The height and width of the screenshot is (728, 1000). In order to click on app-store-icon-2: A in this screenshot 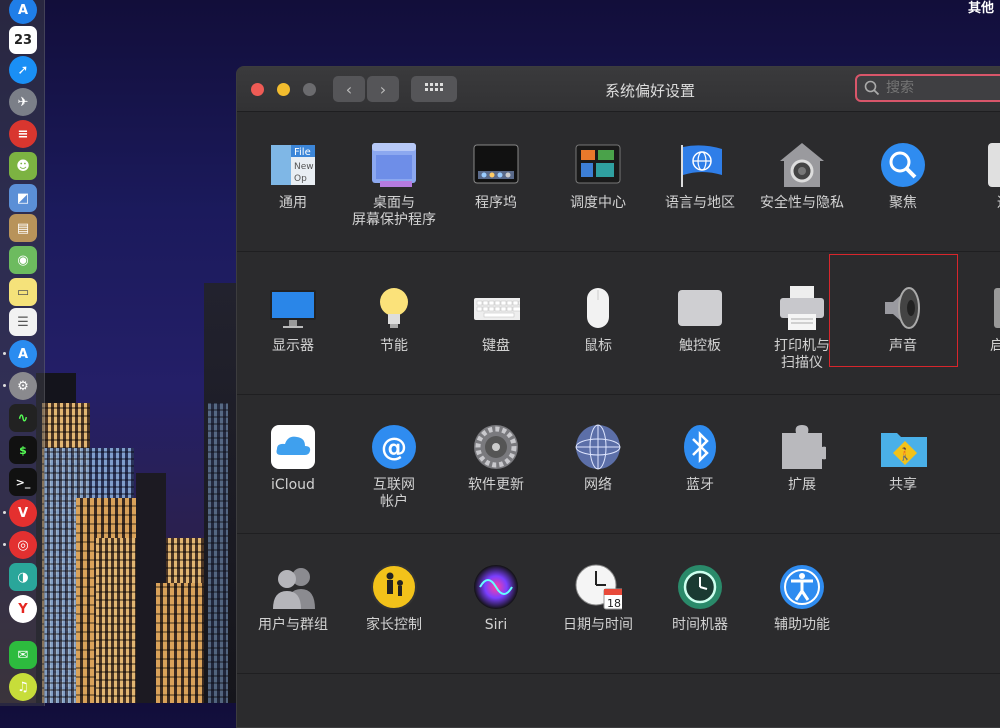, I will do `click(23, 354)`.